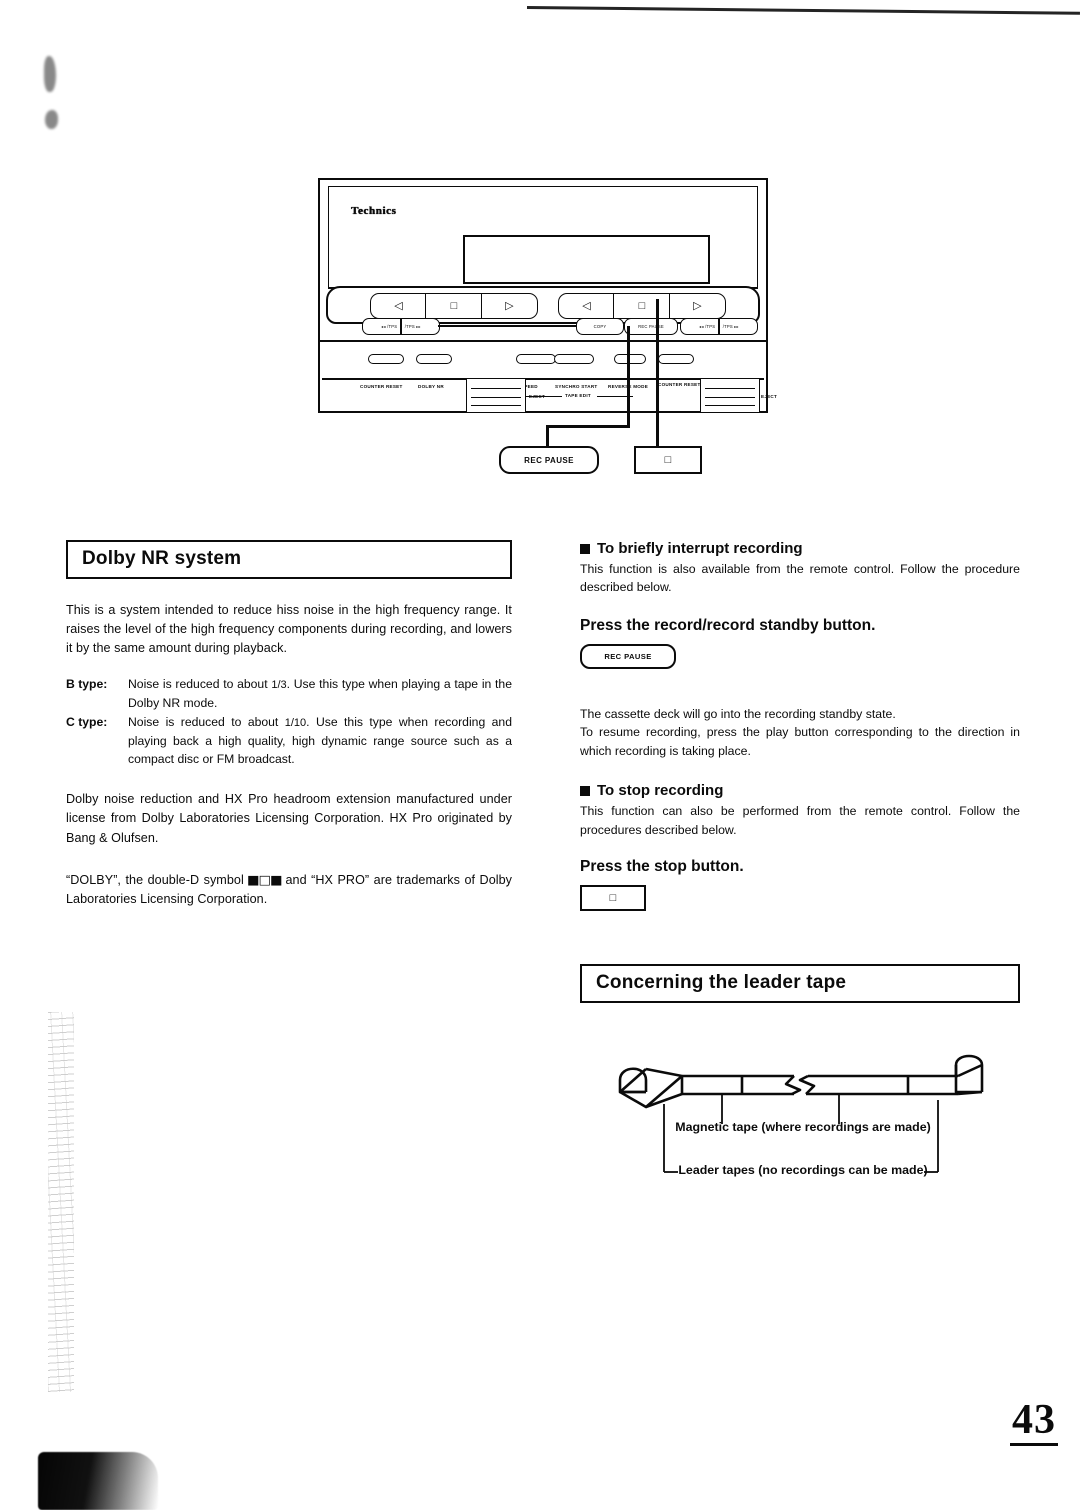  I want to click on subsection-heading-label: To stop recording, so click(660, 791).